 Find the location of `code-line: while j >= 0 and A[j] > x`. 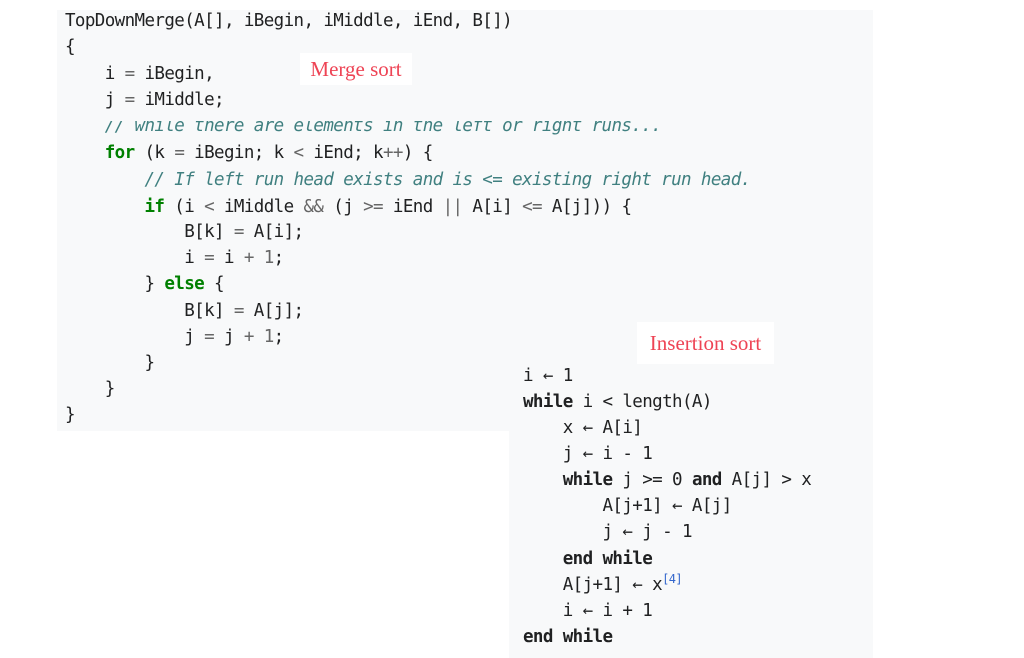

code-line: while j >= 0 and A[j] > x is located at coordinates (667, 480).